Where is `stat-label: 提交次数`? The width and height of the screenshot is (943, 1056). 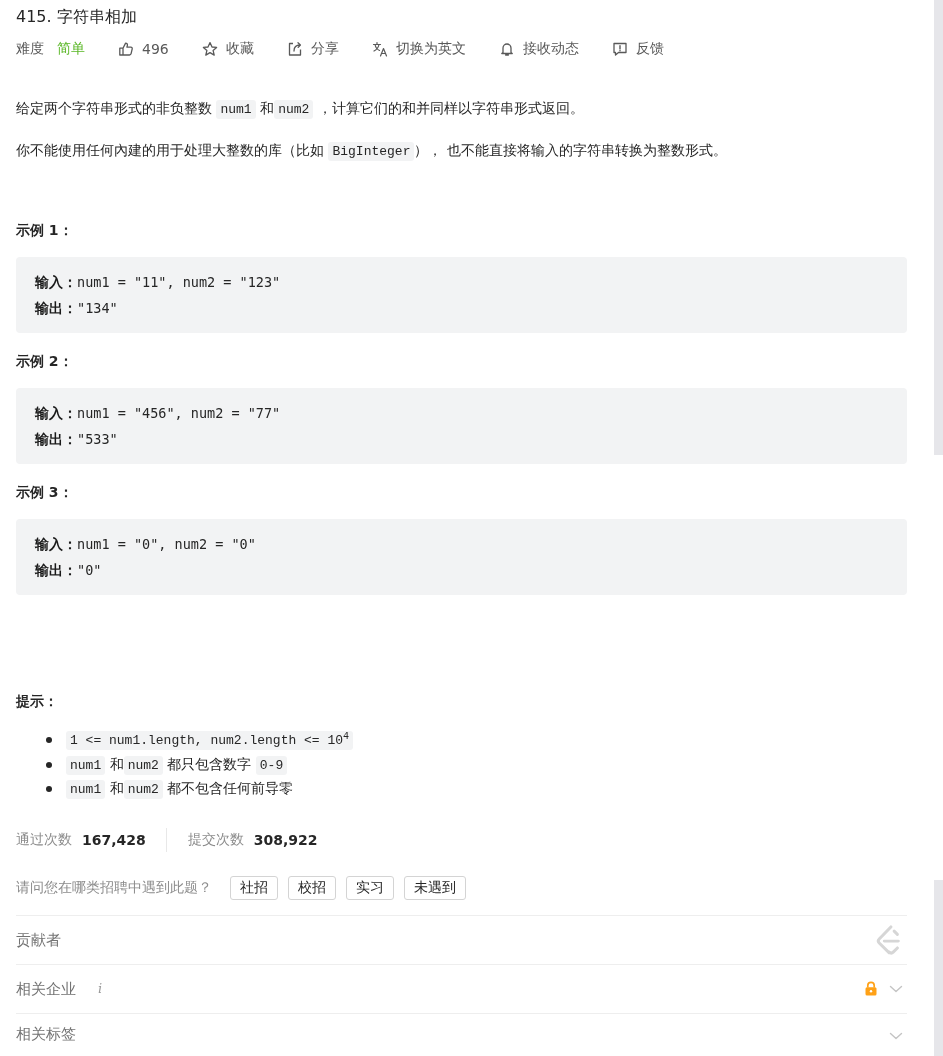 stat-label: 提交次数 is located at coordinates (215, 839).